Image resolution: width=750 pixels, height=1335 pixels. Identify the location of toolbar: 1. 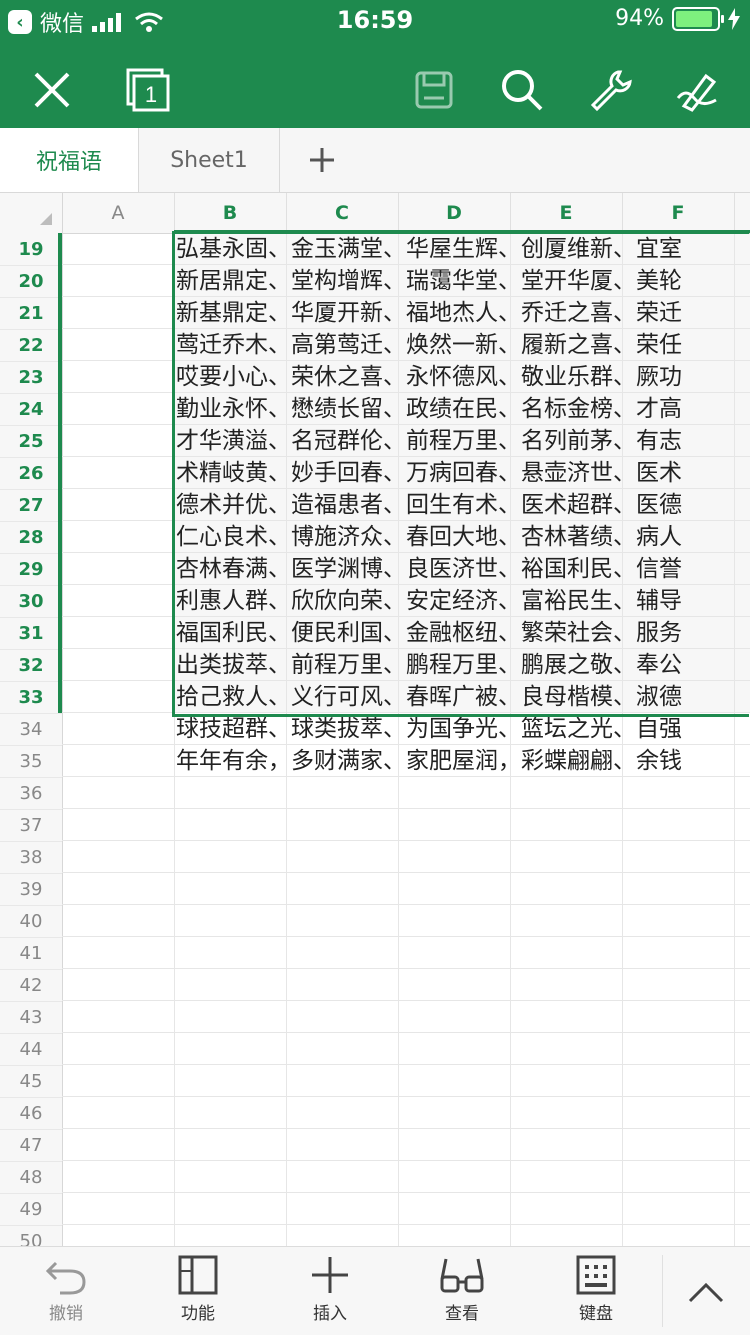
(375, 86).